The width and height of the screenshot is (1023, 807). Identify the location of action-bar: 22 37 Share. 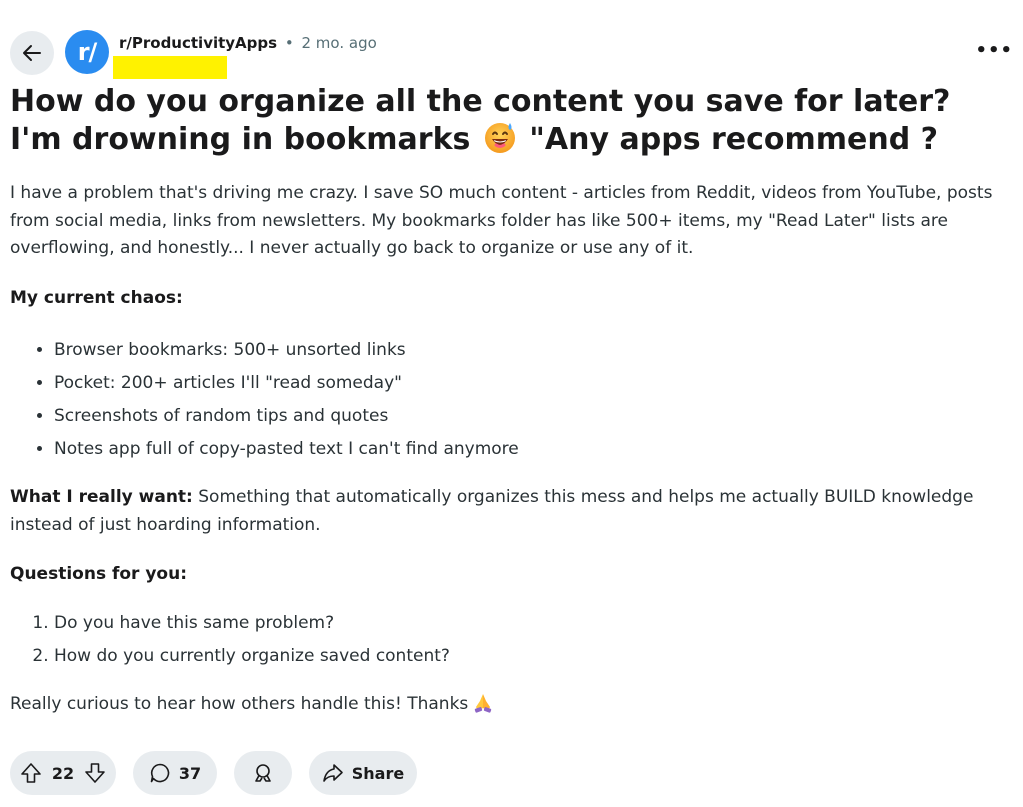
(213, 773).